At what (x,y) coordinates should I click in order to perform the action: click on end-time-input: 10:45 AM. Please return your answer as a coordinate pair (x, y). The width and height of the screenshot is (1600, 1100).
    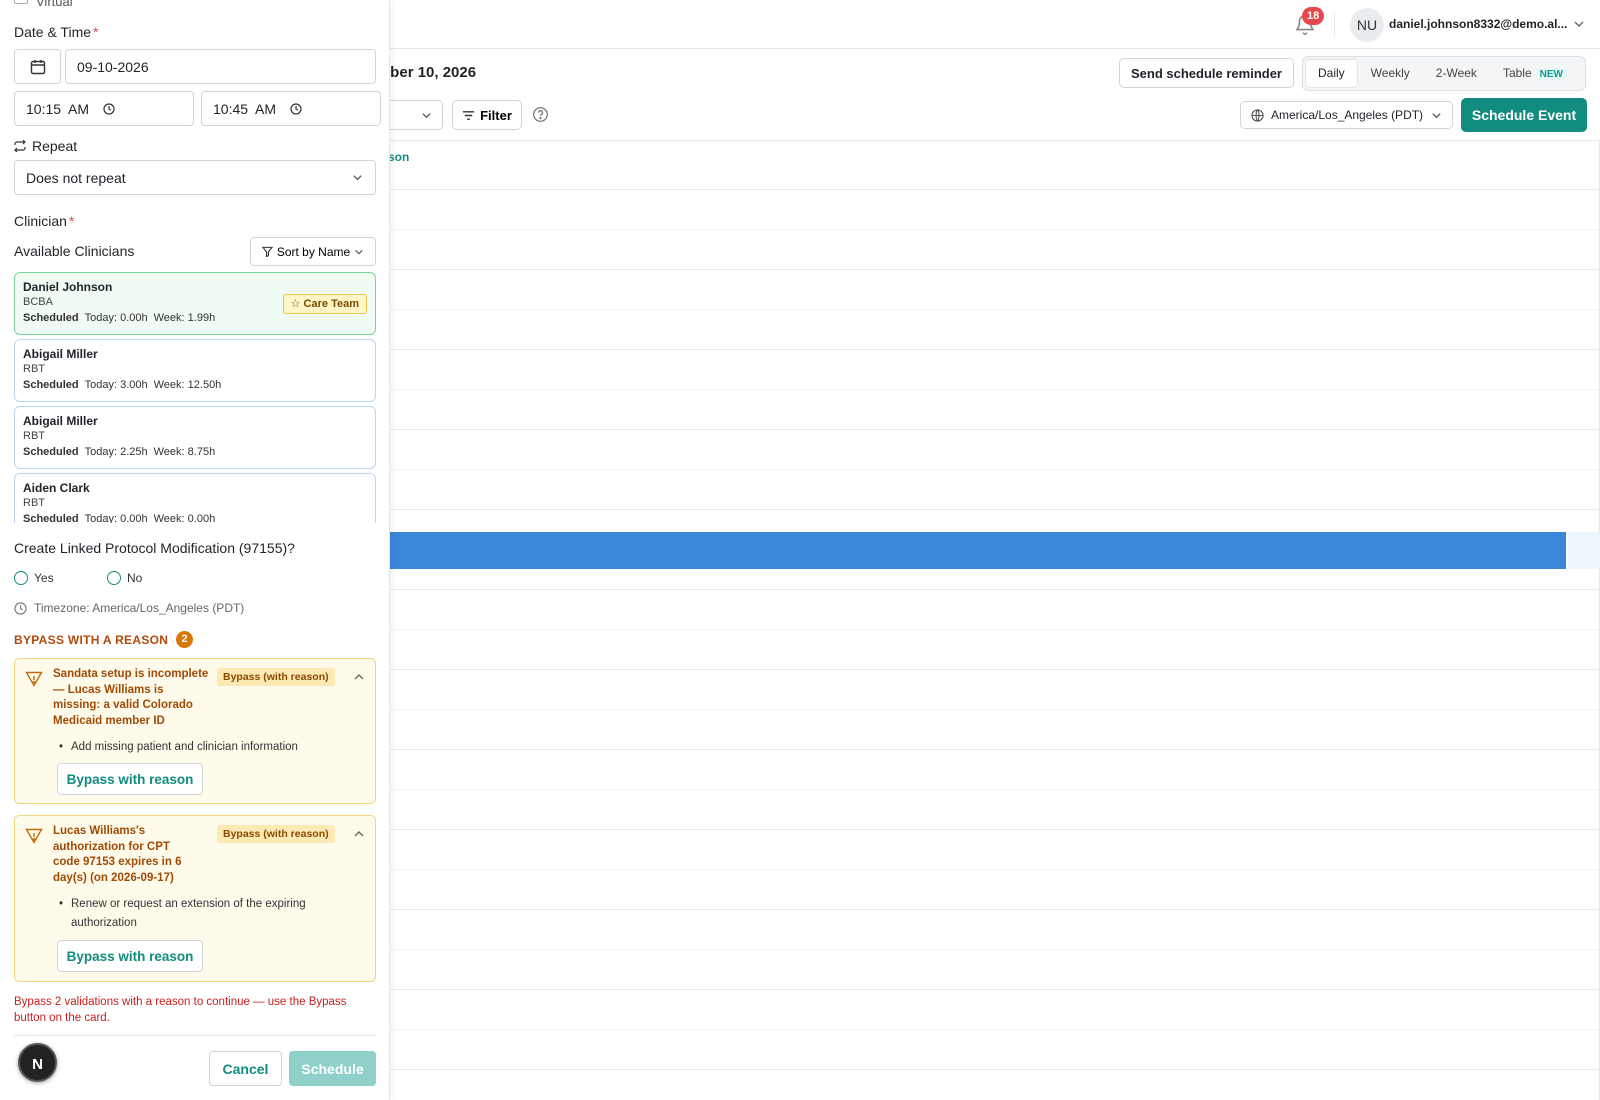
    Looking at the image, I should click on (291, 108).